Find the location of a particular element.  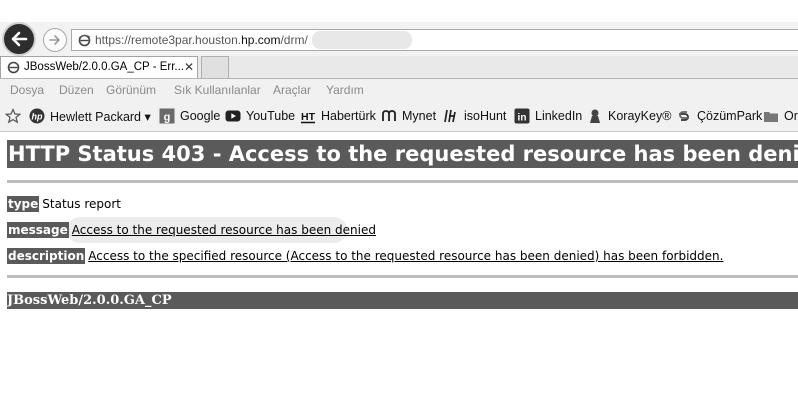

blur-overlay is located at coordinates (362, 40).